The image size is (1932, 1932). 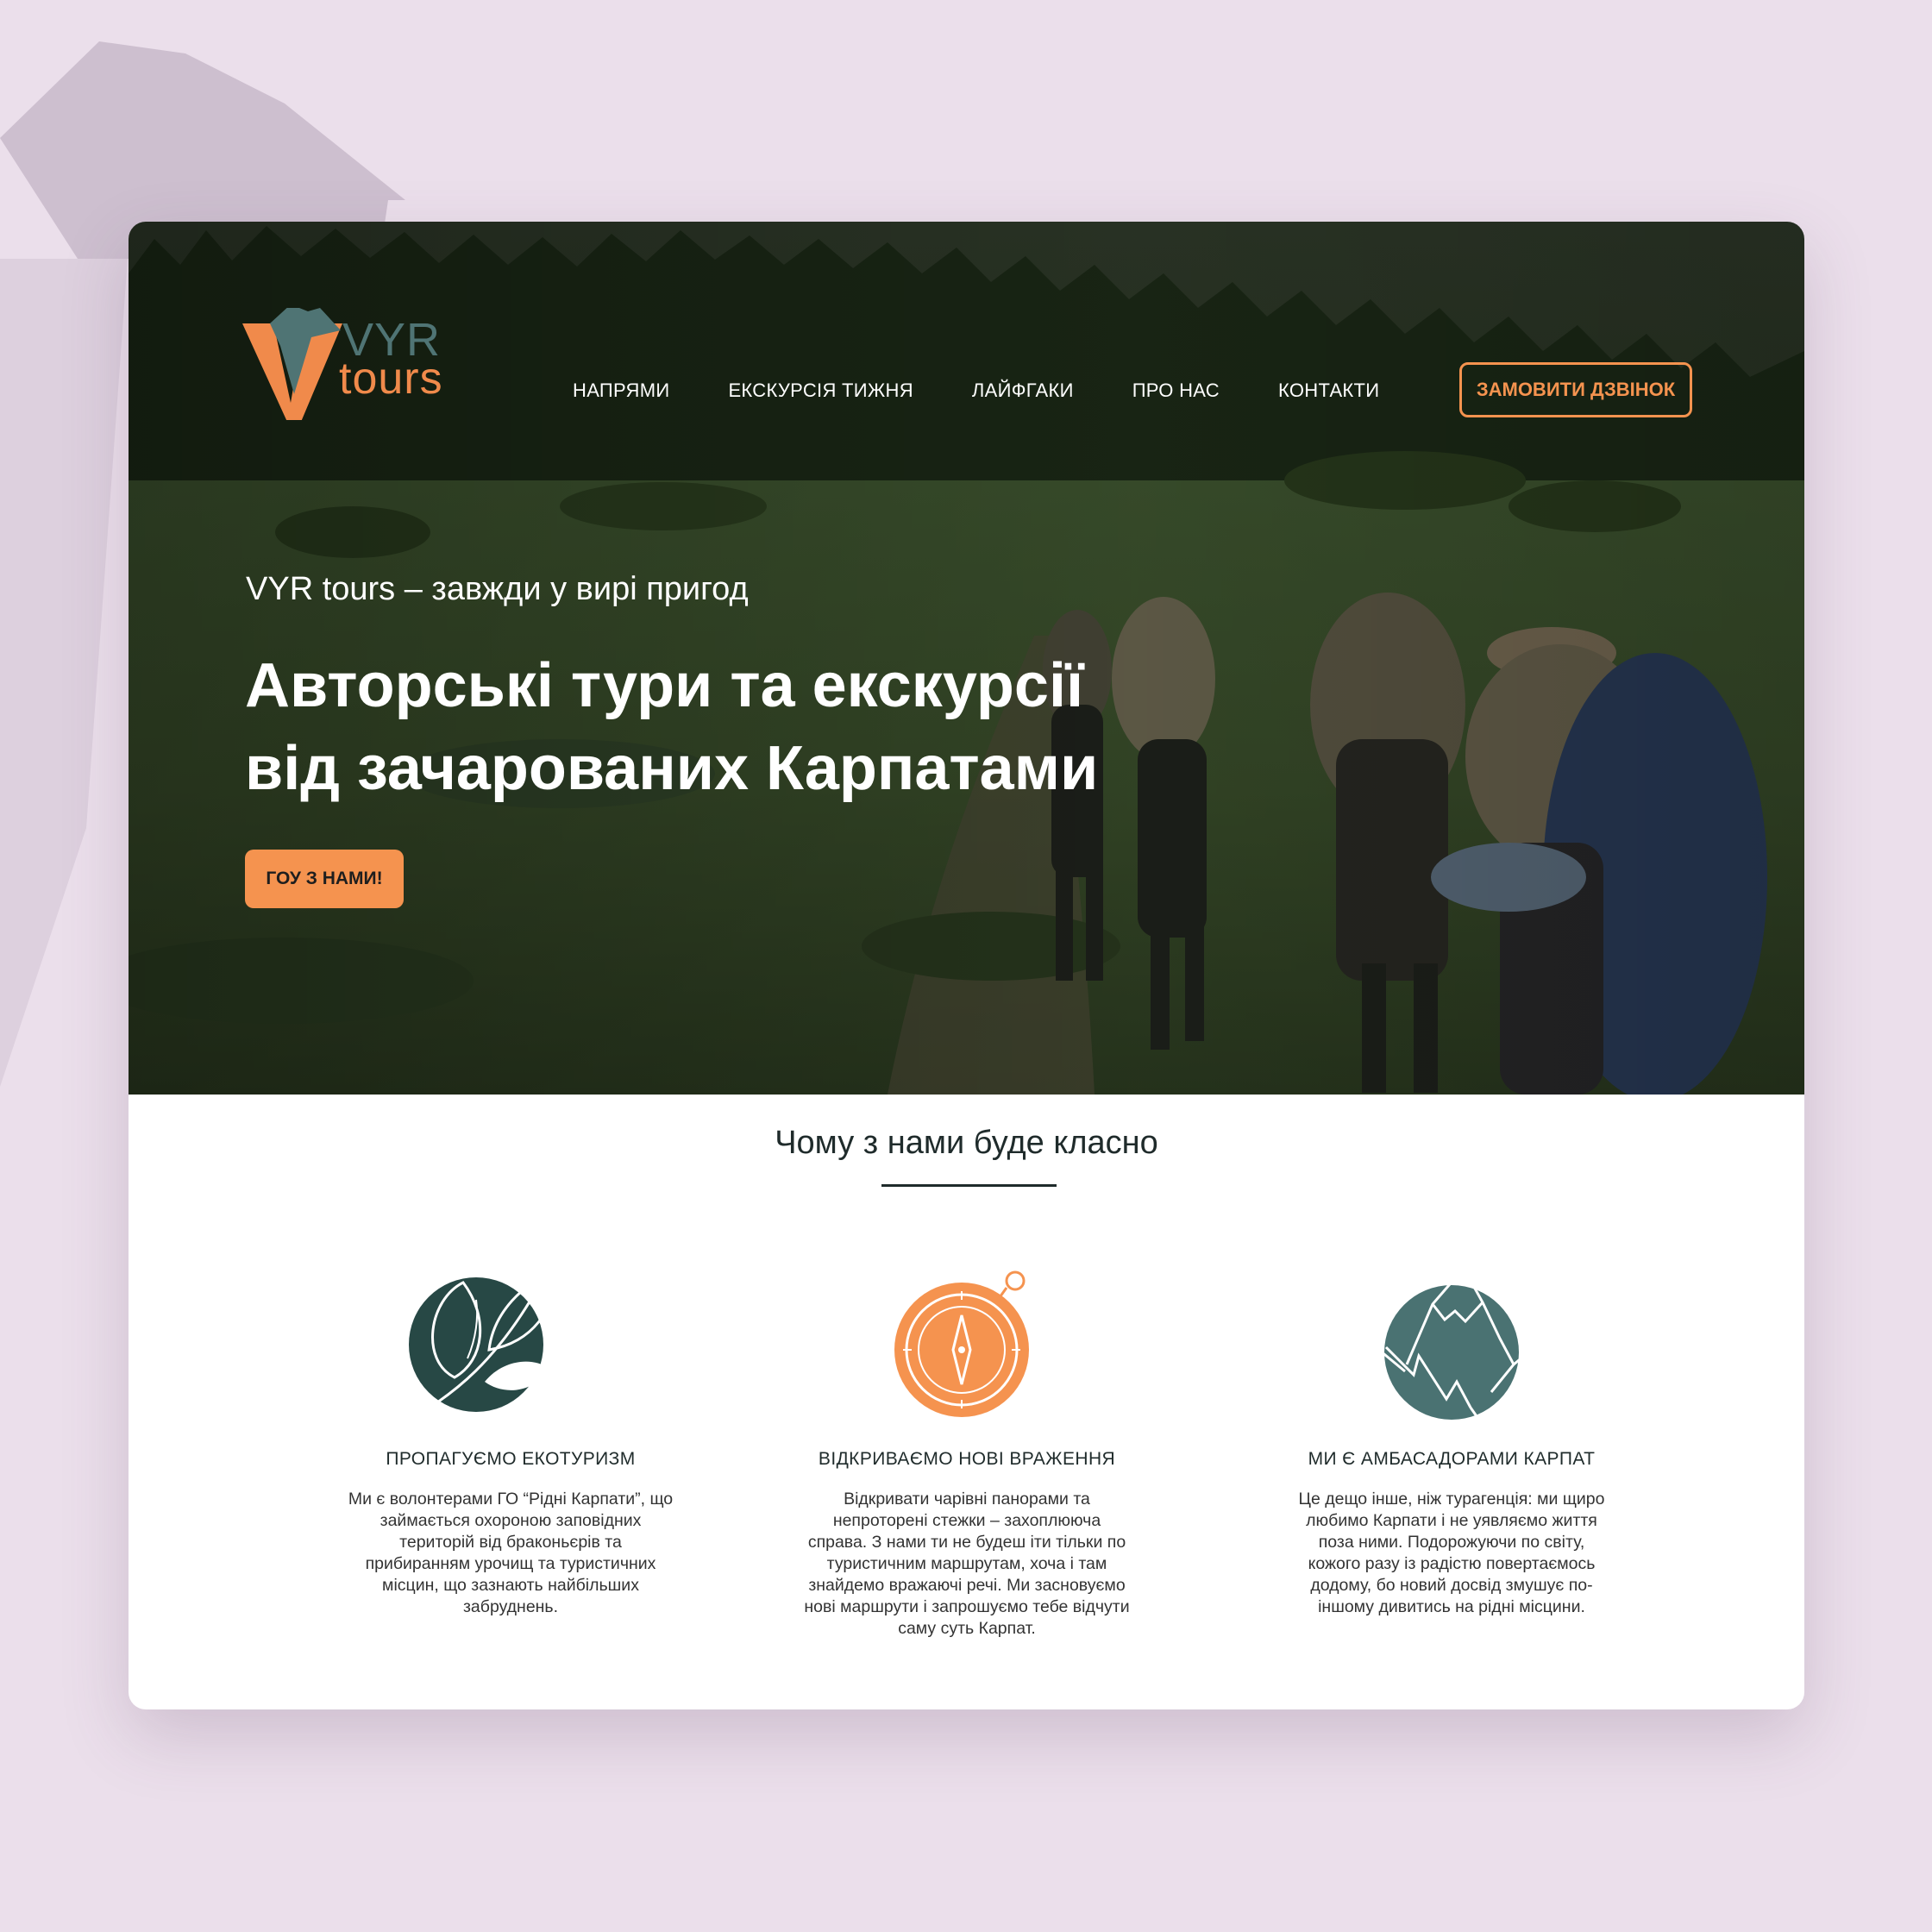 What do you see at coordinates (511, 1521) in the screenshot?
I see `feature-ecotourism-line: займається охороною заповідних` at bounding box center [511, 1521].